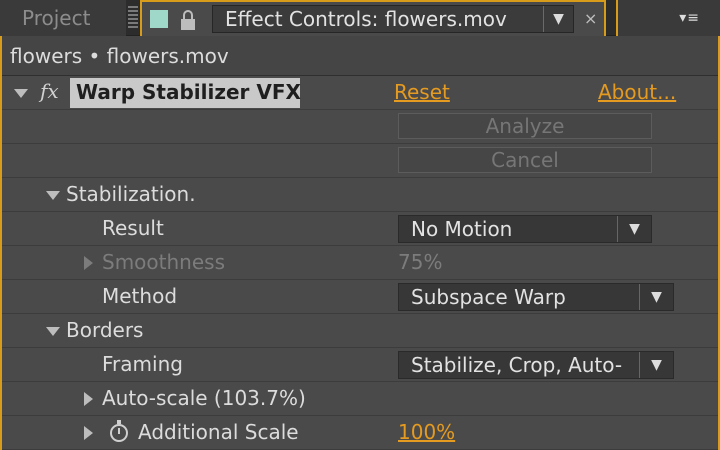 Image resolution: width=720 pixels, height=450 pixels. What do you see at coordinates (422, 92) in the screenshot?
I see `reset-link: Reset` at bounding box center [422, 92].